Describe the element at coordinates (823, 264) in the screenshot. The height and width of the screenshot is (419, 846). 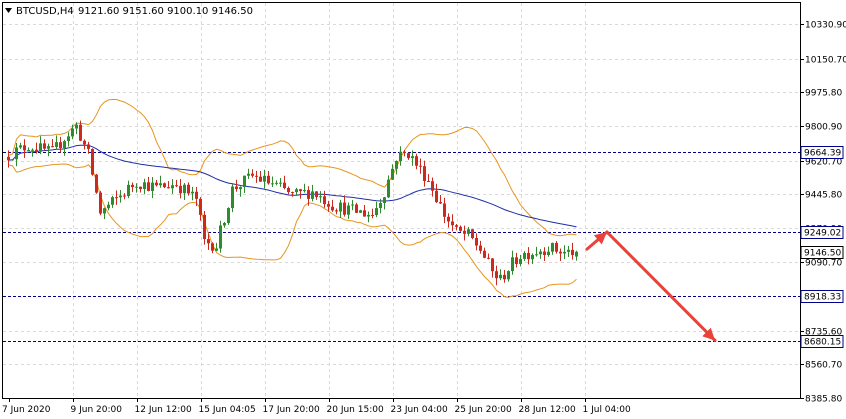
I see `y-tick-label: 9090.70` at that location.